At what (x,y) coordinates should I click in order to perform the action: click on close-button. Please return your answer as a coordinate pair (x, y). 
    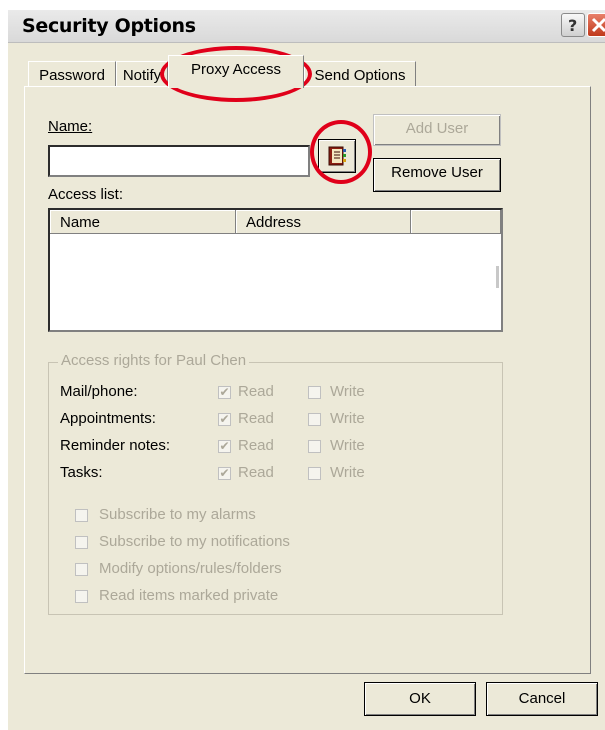
    Looking at the image, I should click on (596, 25).